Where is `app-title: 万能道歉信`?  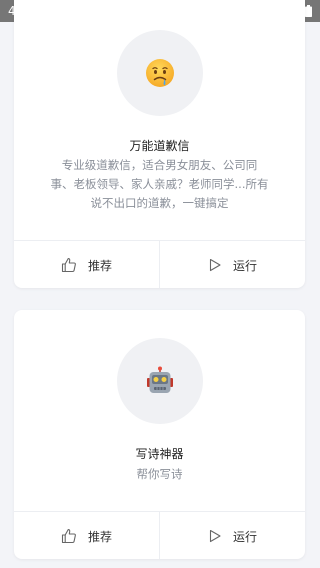 app-title: 万能道歉信 is located at coordinates (159, 146).